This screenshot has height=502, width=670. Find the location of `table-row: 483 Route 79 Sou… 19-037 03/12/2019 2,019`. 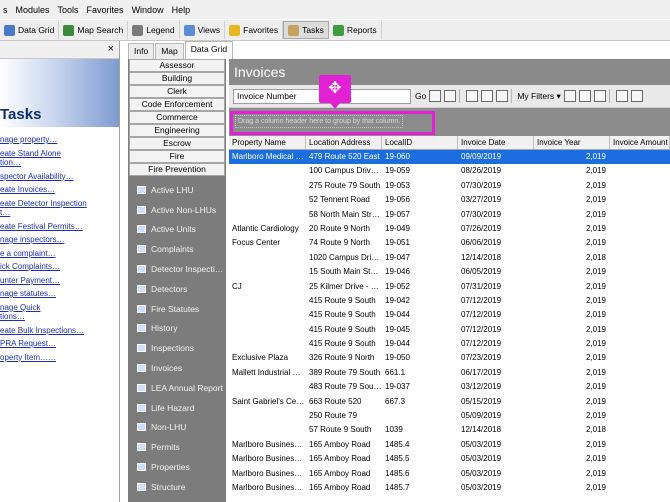

table-row: 483 Route 79 Sou… 19-037 03/12/2019 2,019 is located at coordinates (449, 387).